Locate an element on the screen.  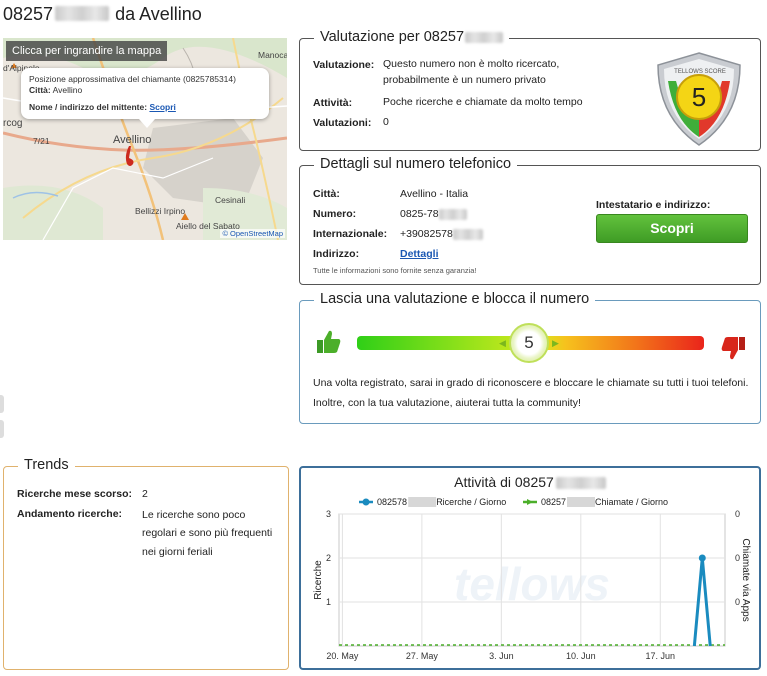
indirizzo-label: Indirizzo: is located at coordinates (336, 254).